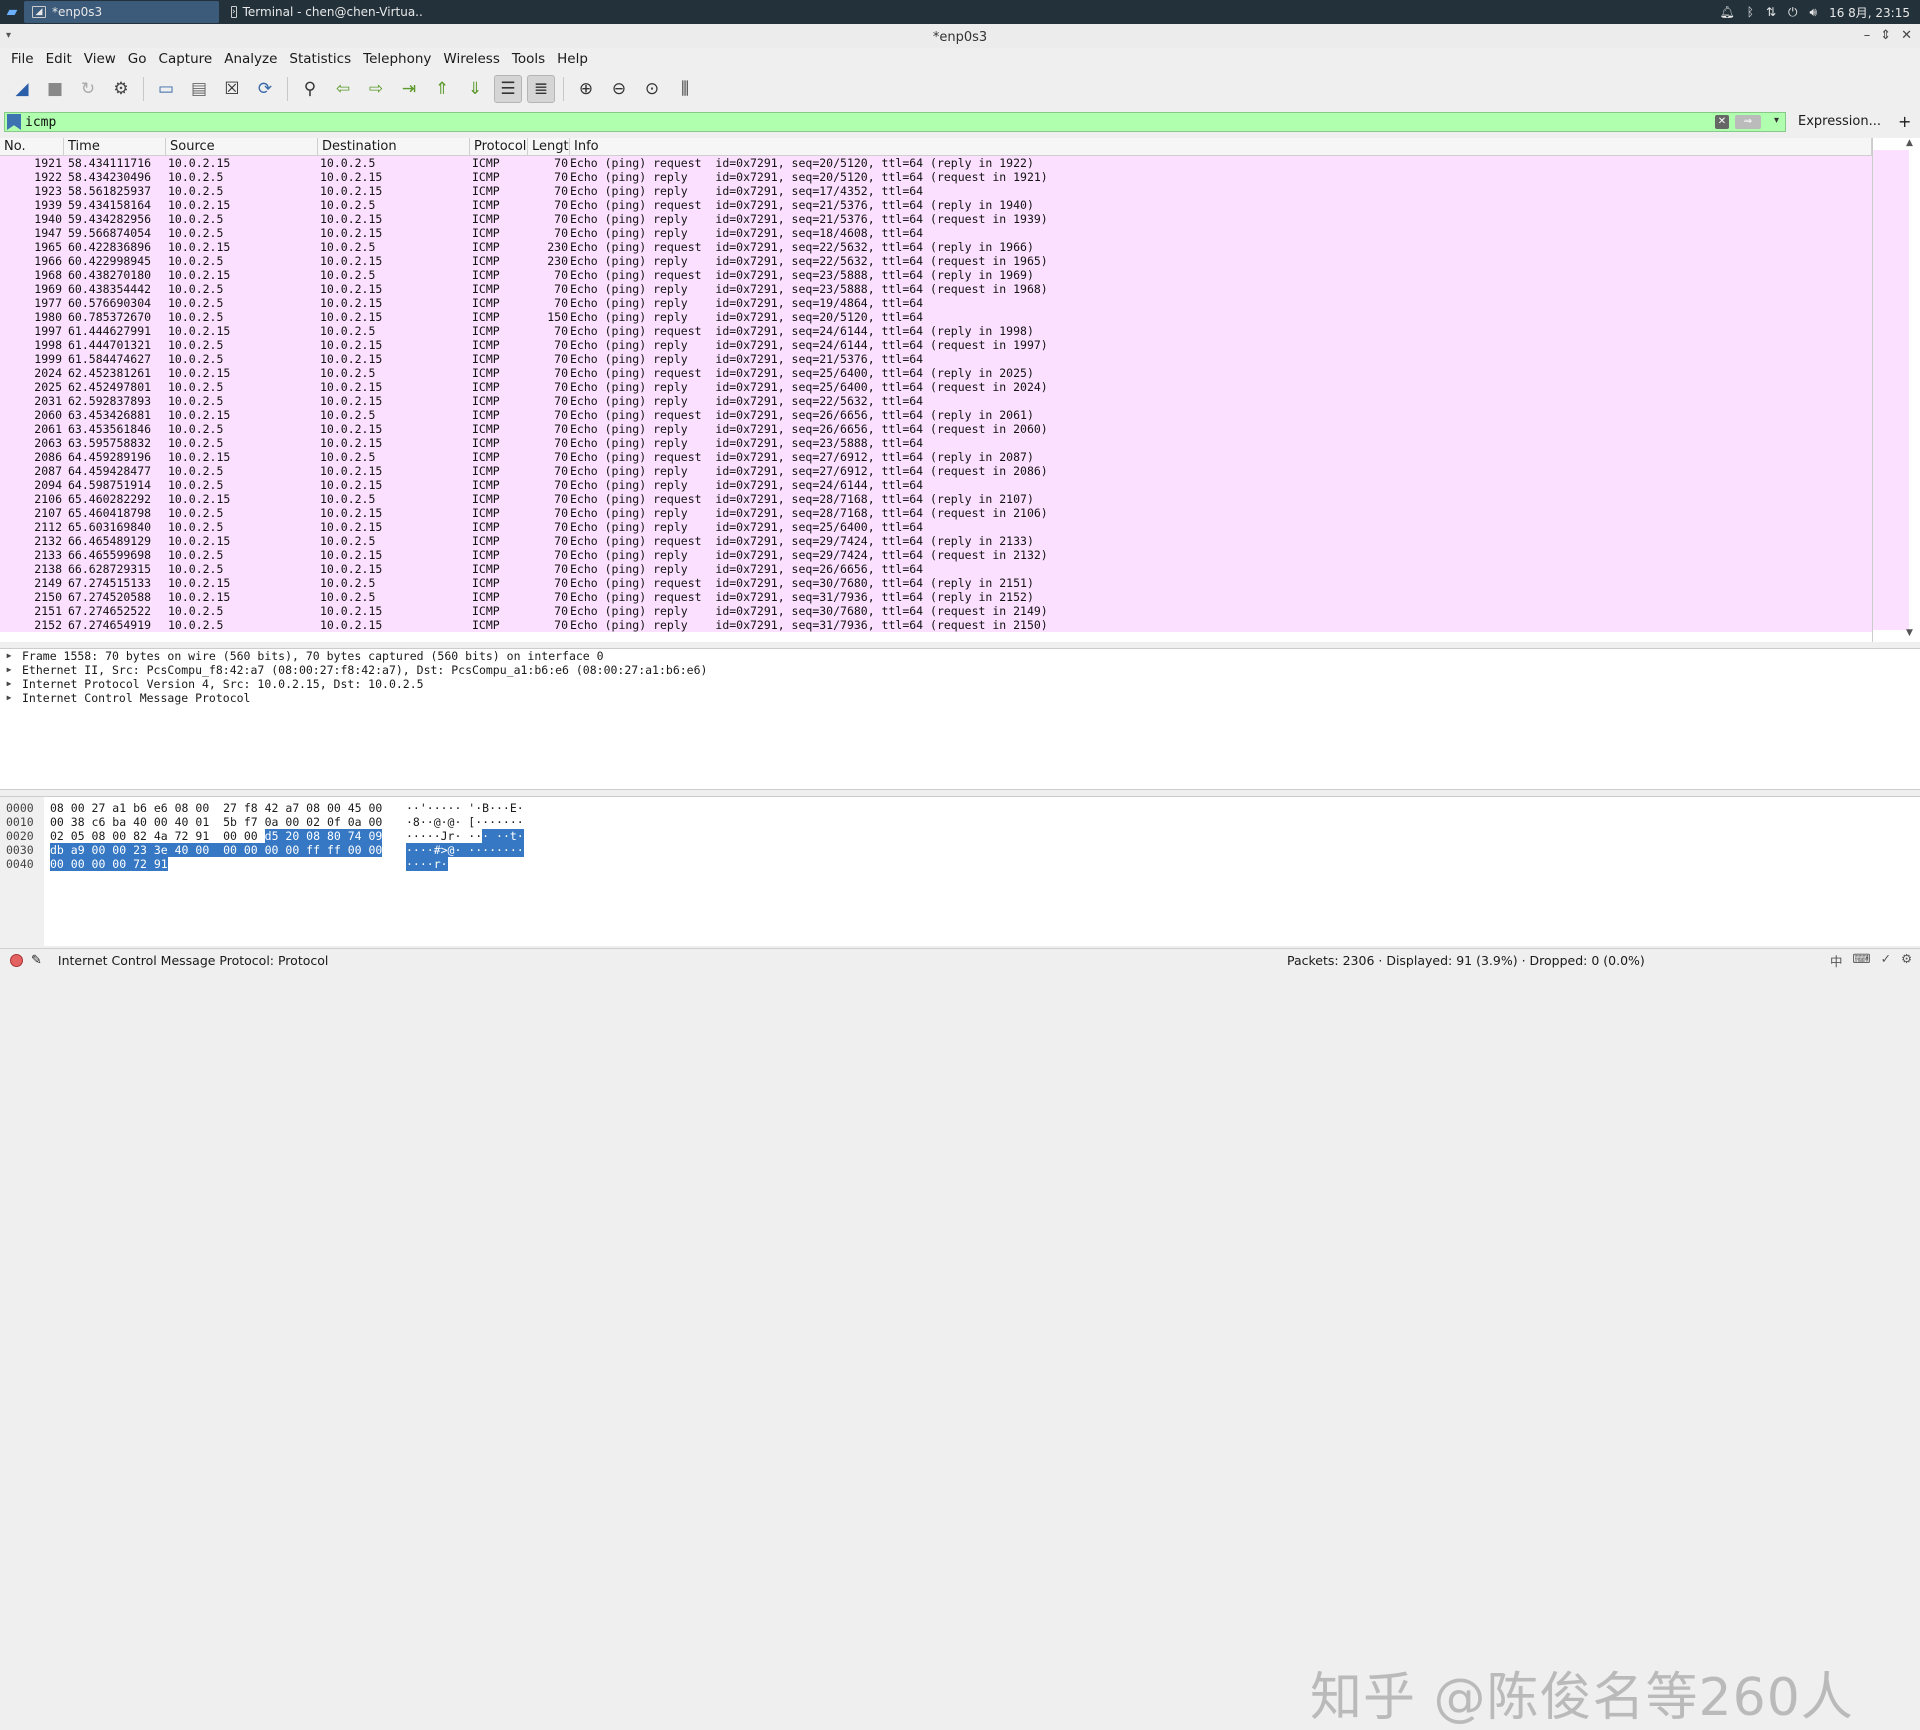  Describe the element at coordinates (1862, 960) in the screenshot. I see `ime-keyboard-icon: ⌨` at that location.